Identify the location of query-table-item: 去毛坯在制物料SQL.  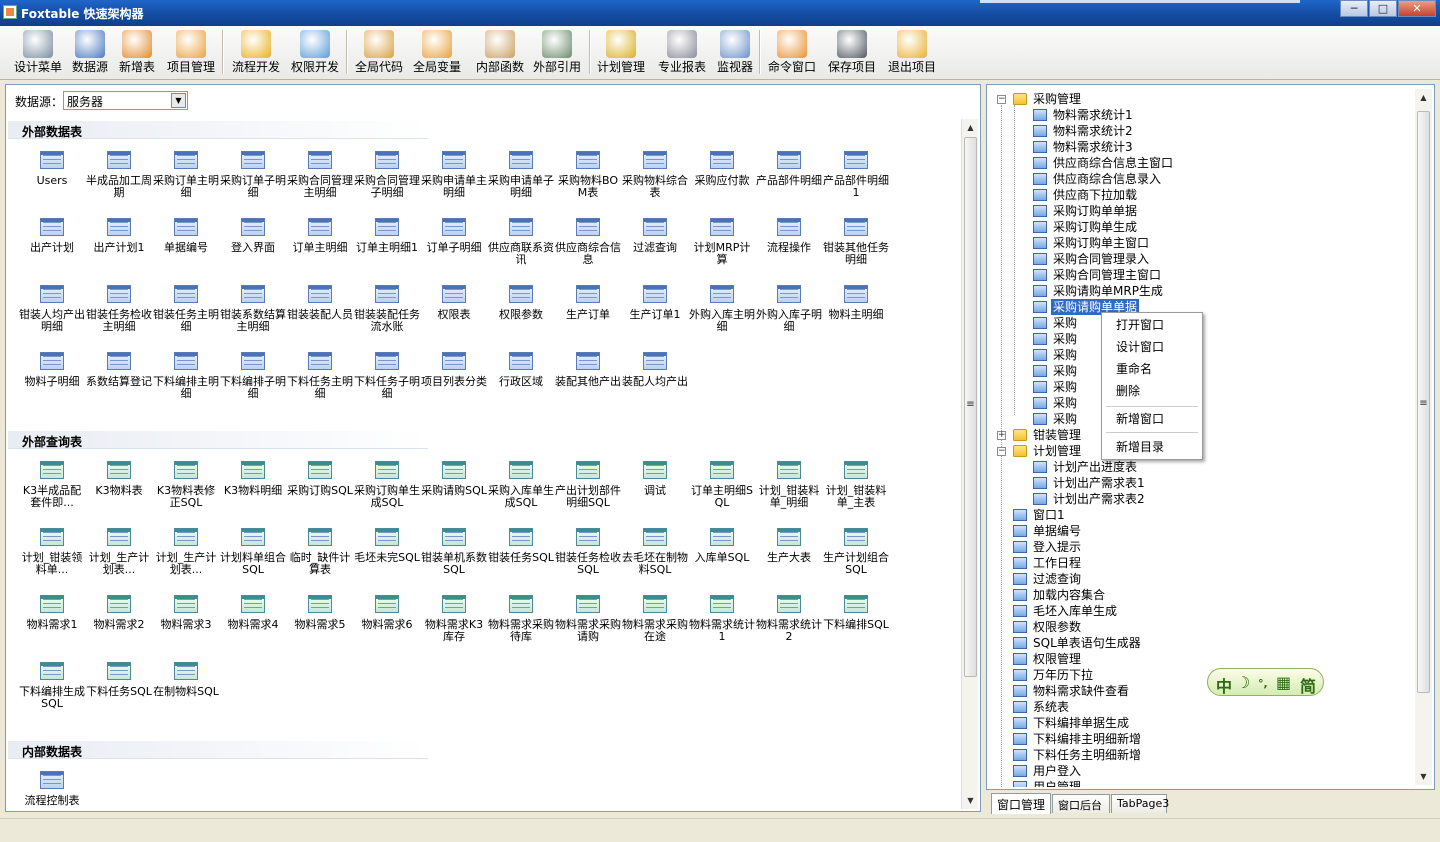
(655, 552).